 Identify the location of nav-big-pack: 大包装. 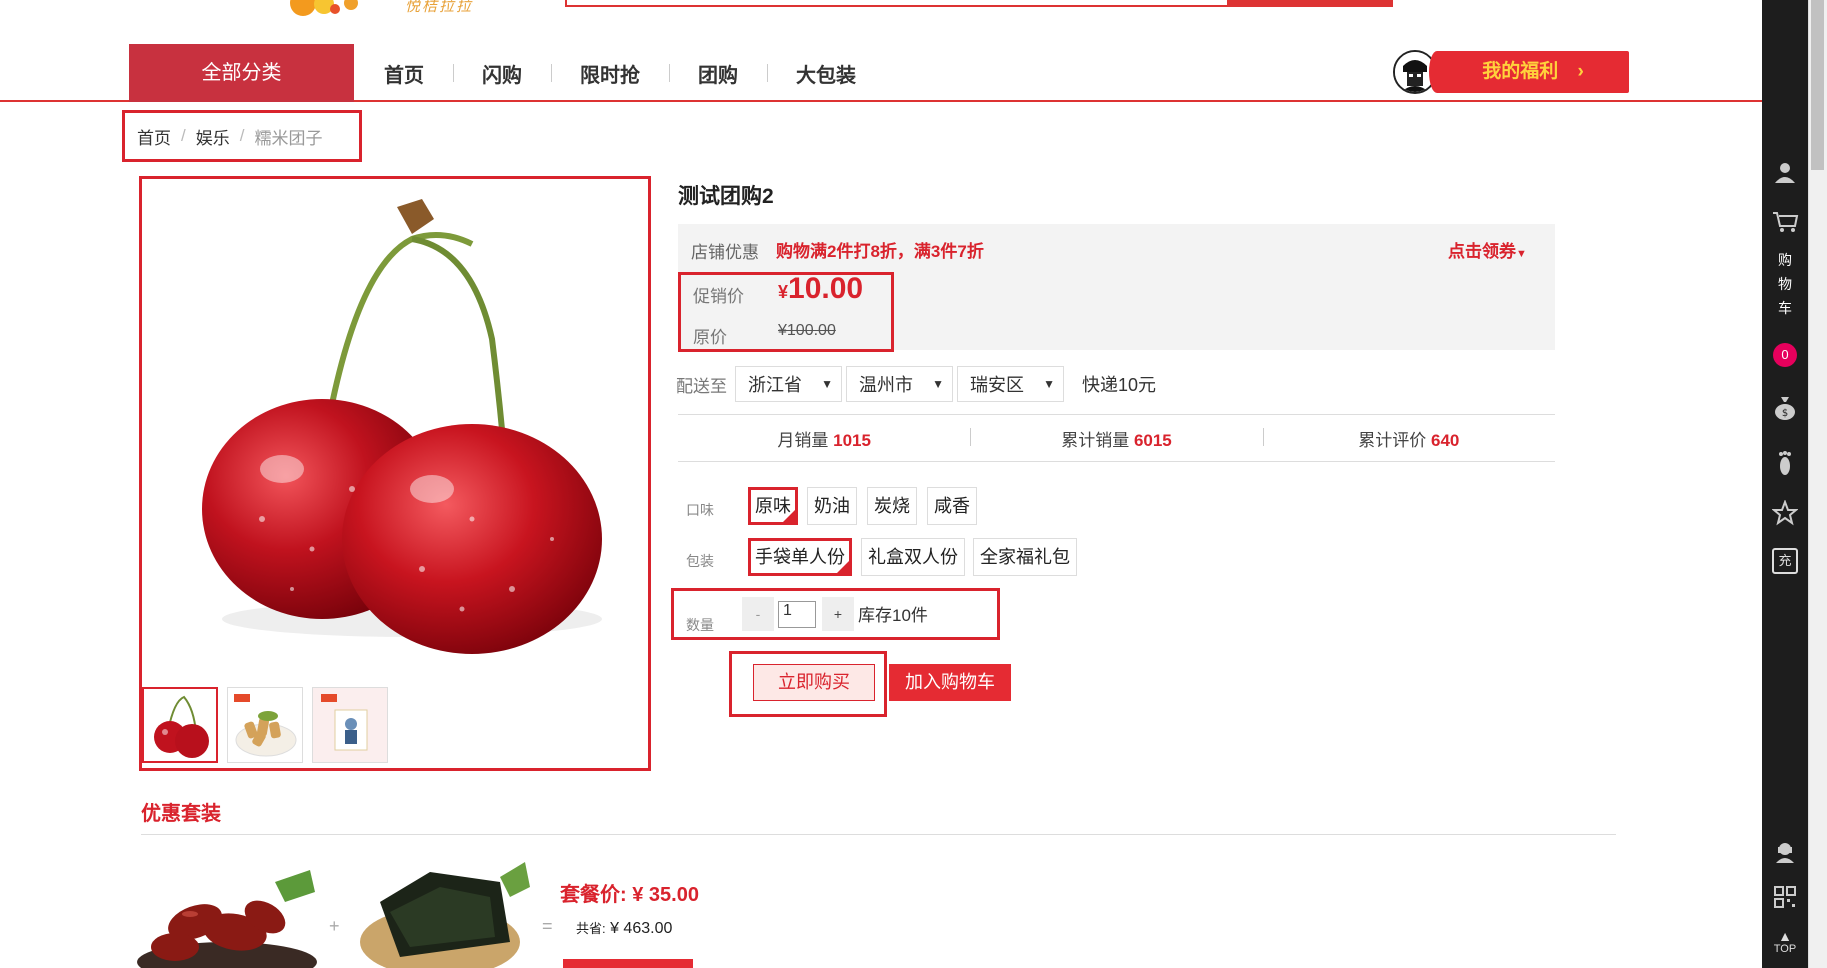
(826, 73).